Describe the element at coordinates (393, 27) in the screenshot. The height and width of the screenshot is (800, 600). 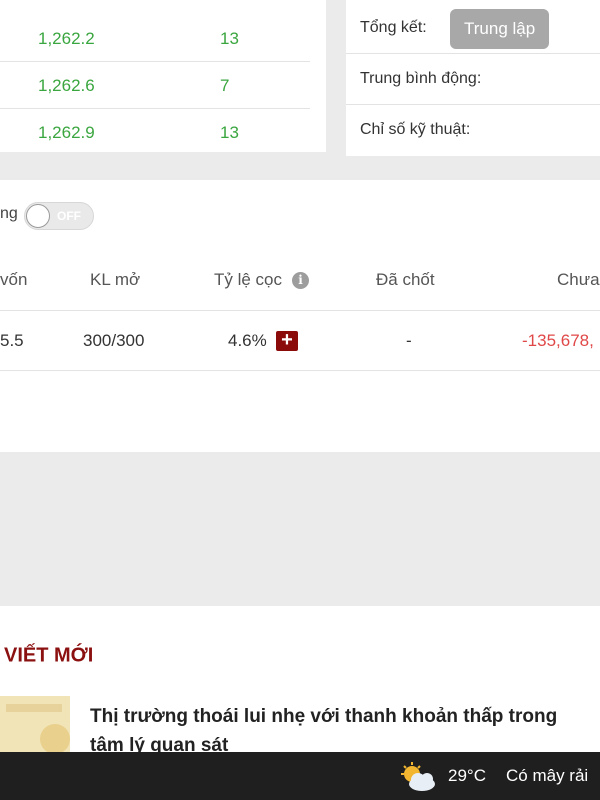
I see `summary-label: Tổng kết:` at that location.